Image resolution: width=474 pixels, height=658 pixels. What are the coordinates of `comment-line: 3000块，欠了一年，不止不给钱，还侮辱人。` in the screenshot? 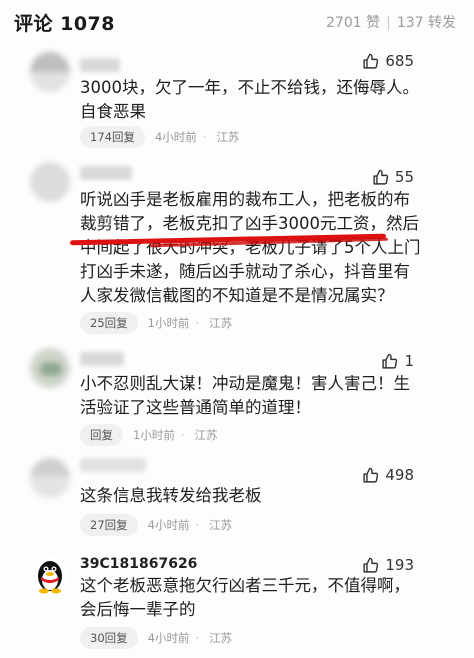 It's located at (249, 87).